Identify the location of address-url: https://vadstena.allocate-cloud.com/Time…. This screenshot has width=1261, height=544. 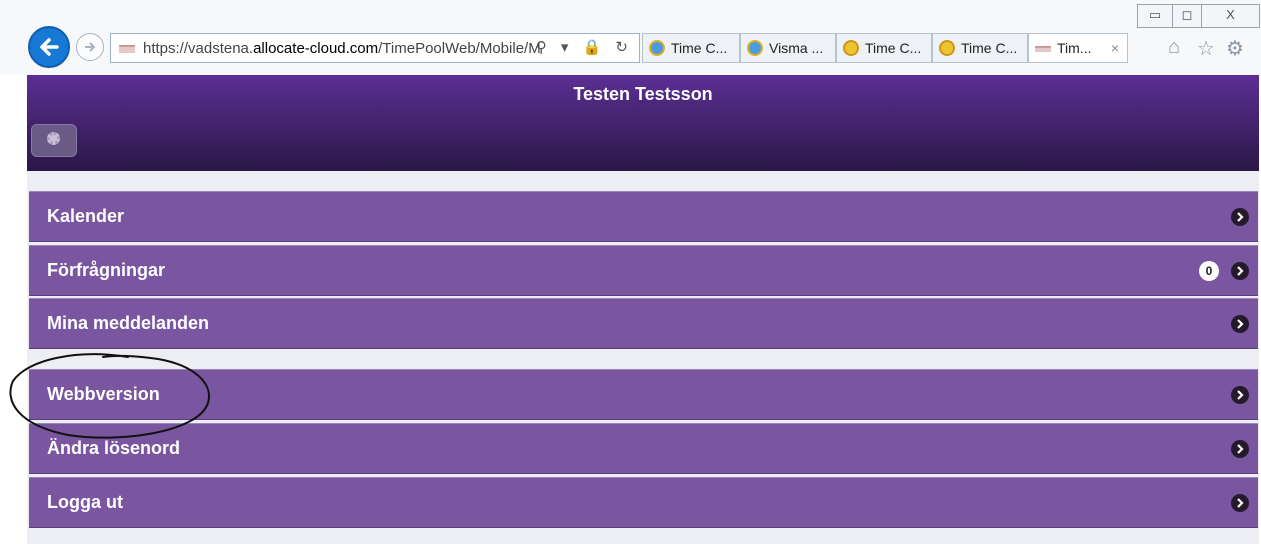
(353, 48).